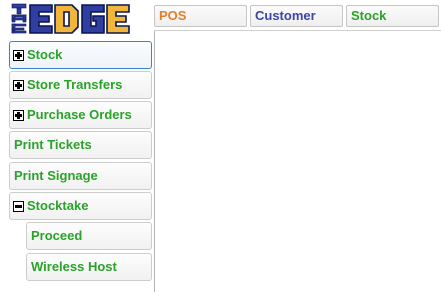  I want to click on sidebar-item-proceed: Proceed, so click(89, 236).